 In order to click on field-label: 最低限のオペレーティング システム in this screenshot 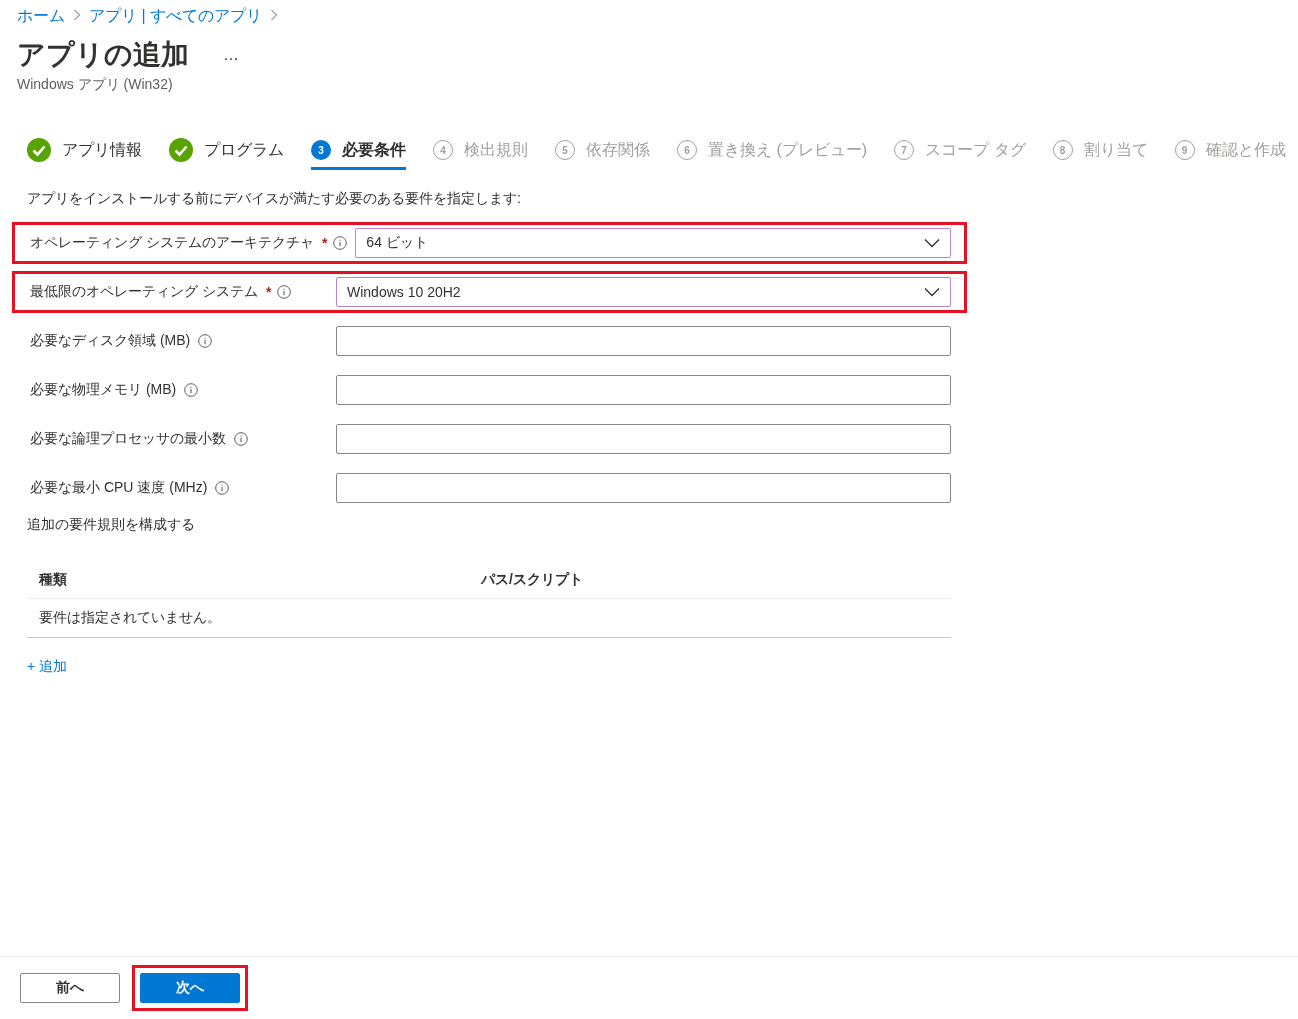, I will do `click(144, 292)`.